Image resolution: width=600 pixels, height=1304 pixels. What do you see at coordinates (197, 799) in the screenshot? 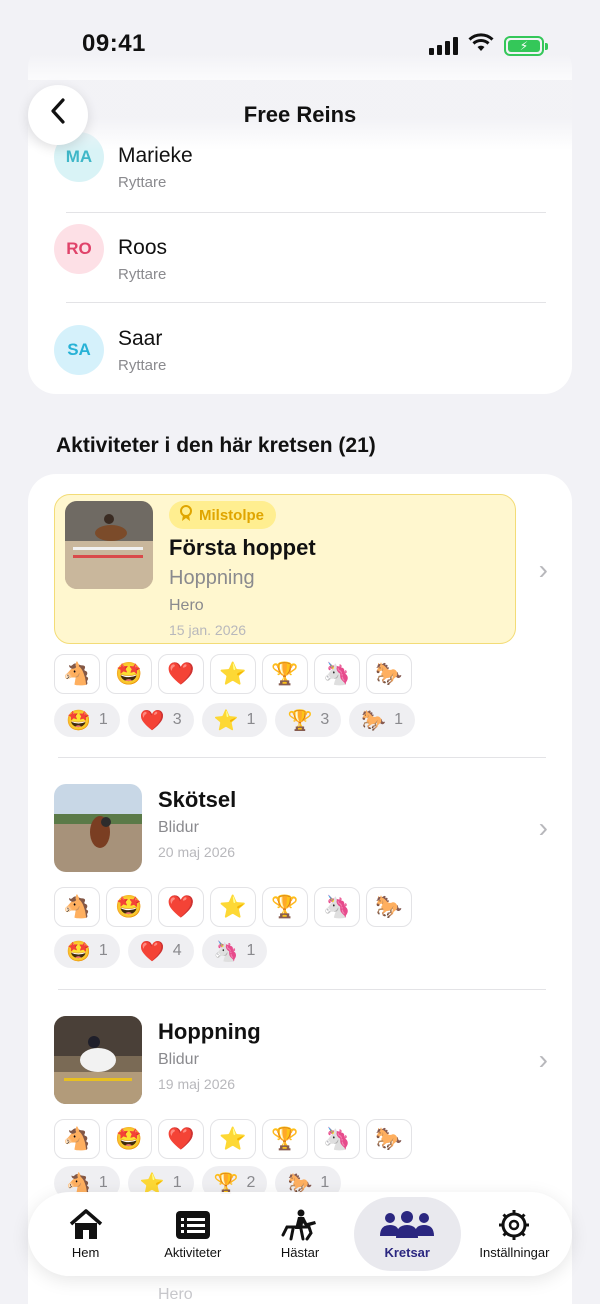
I see `activity-title: Skötsel` at bounding box center [197, 799].